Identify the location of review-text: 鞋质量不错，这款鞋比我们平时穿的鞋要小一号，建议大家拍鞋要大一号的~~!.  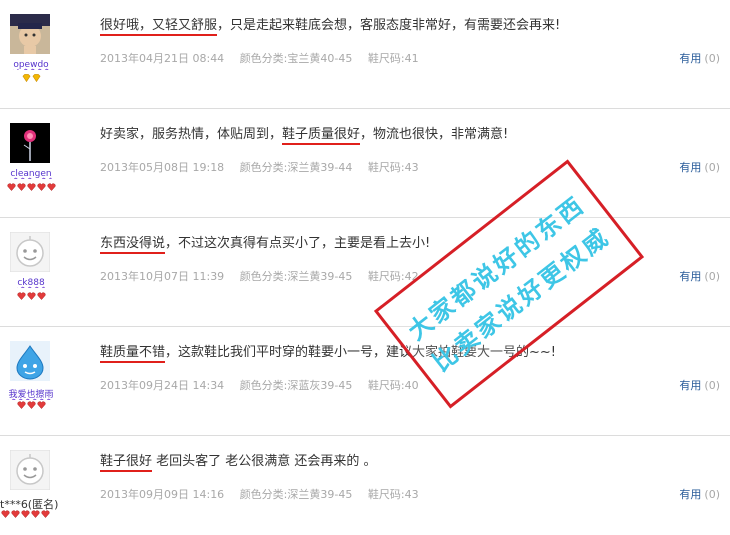
(328, 352).